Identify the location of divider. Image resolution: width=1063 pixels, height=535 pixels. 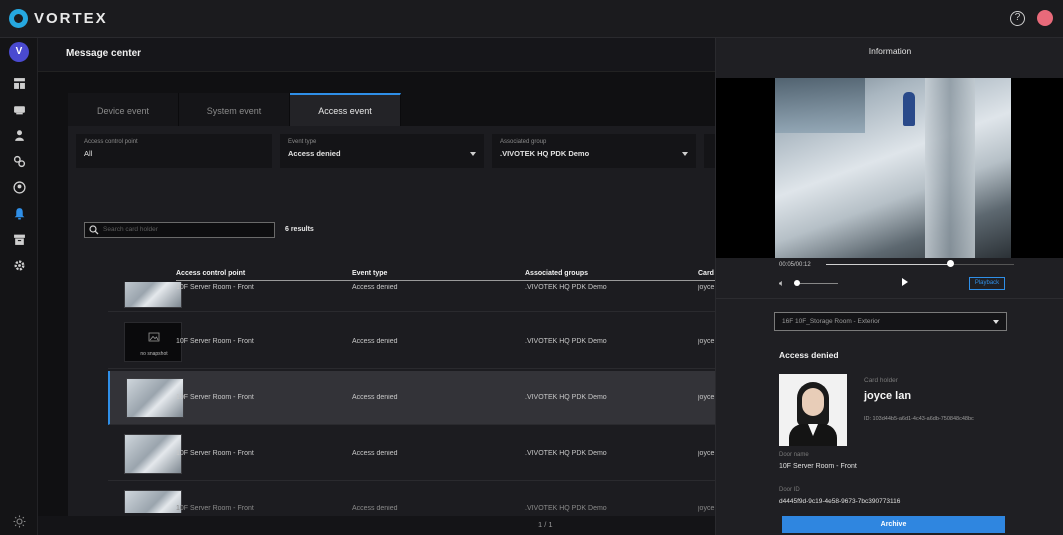
(889, 298).